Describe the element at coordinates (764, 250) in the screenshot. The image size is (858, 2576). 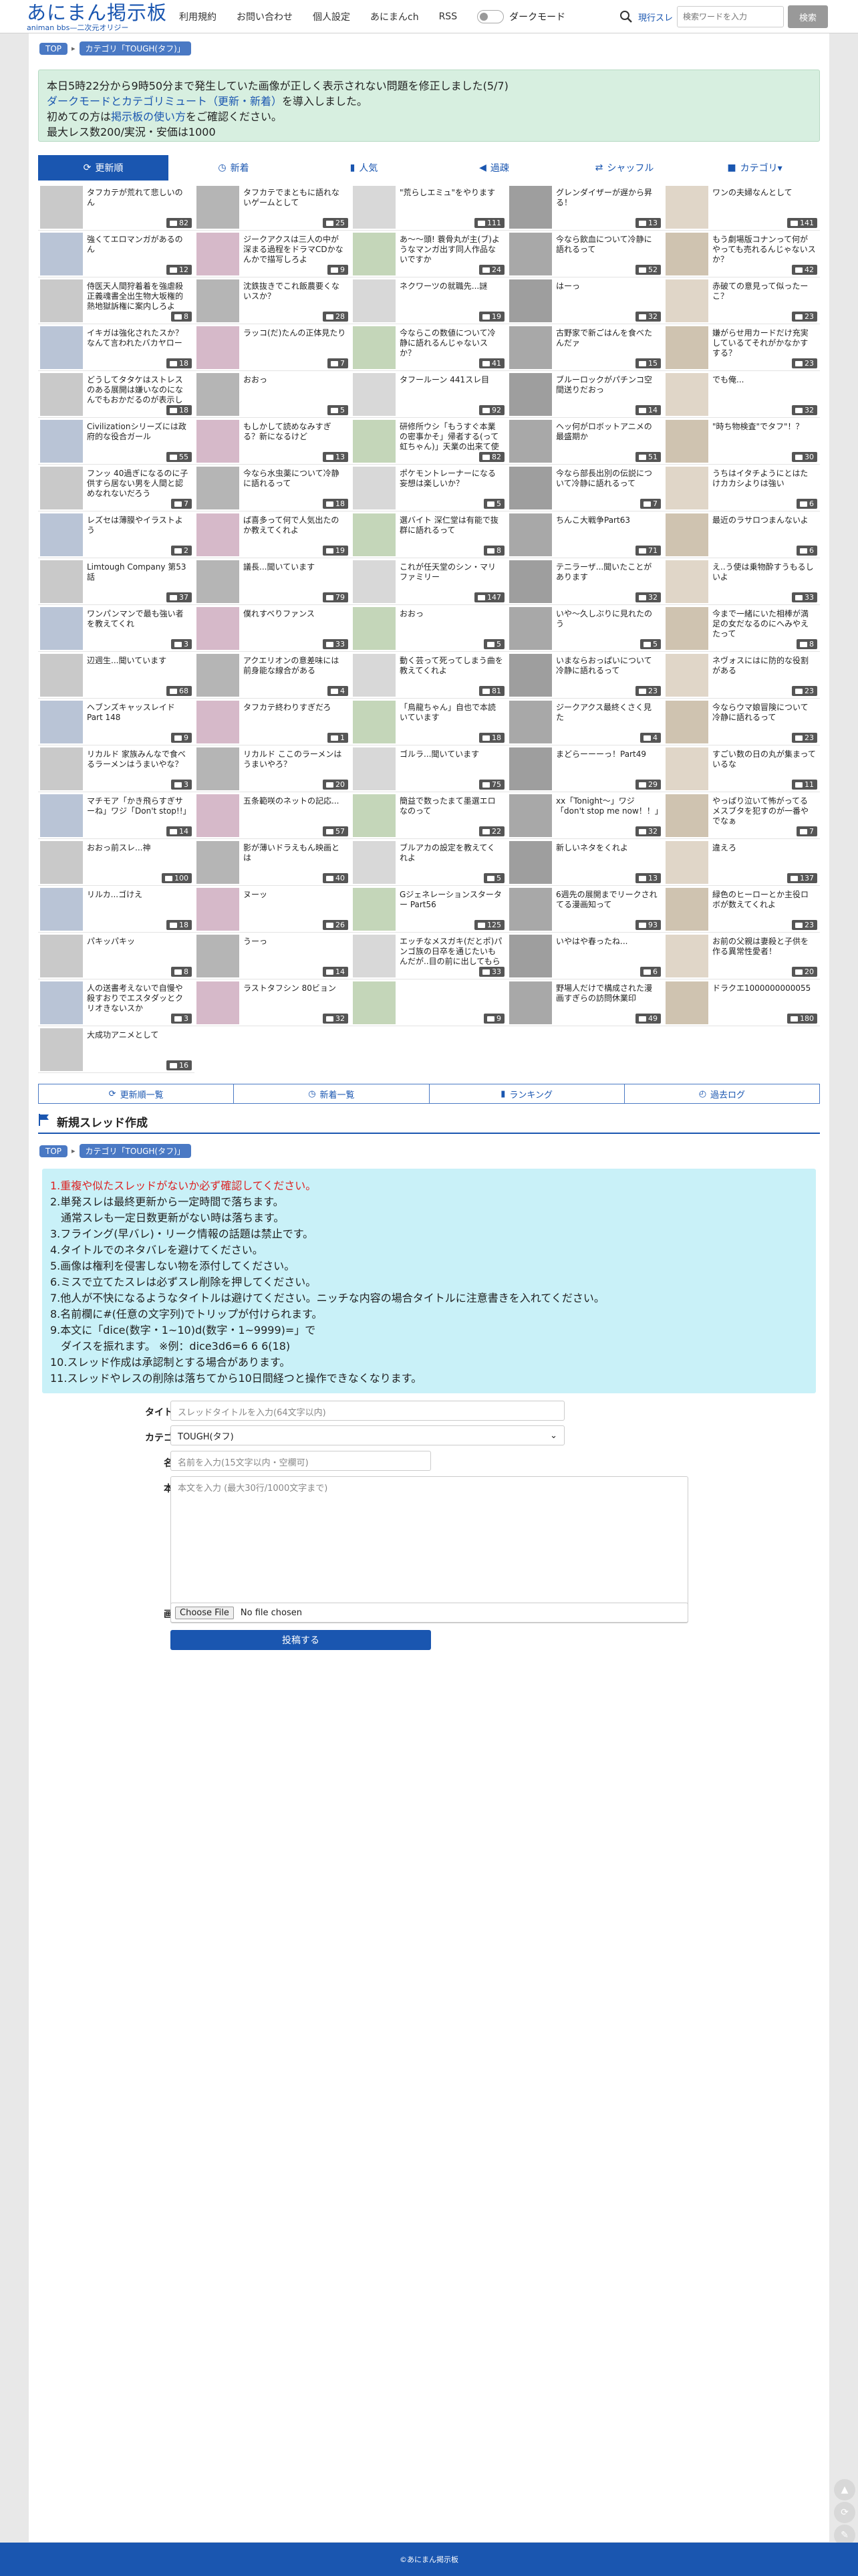
I see `thread-title: もう劇場版コナンって何がやっても売れるんじゃないスか？` at that location.